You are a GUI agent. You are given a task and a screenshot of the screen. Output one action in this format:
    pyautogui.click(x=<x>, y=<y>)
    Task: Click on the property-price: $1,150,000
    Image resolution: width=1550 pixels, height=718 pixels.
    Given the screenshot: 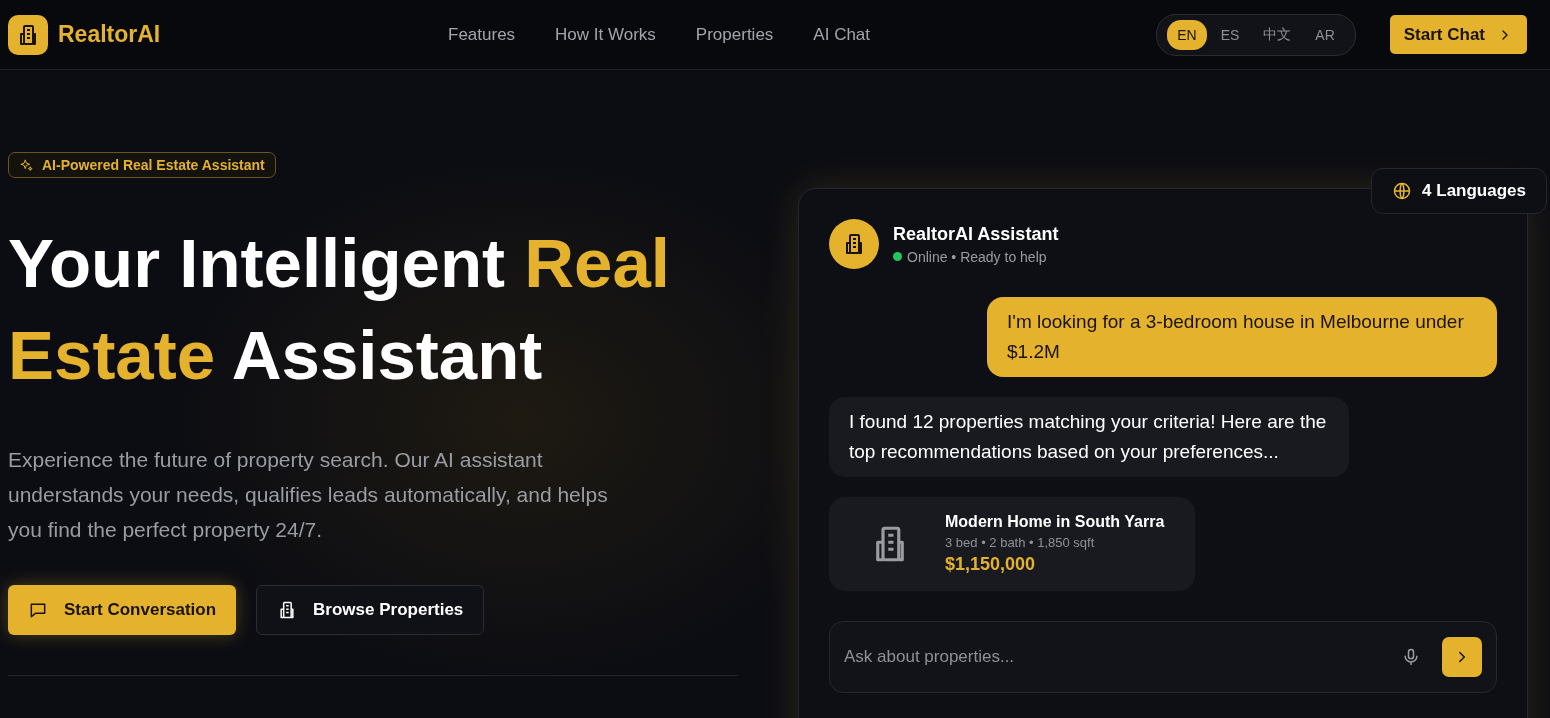 What is the action you would take?
    pyautogui.click(x=991, y=564)
    